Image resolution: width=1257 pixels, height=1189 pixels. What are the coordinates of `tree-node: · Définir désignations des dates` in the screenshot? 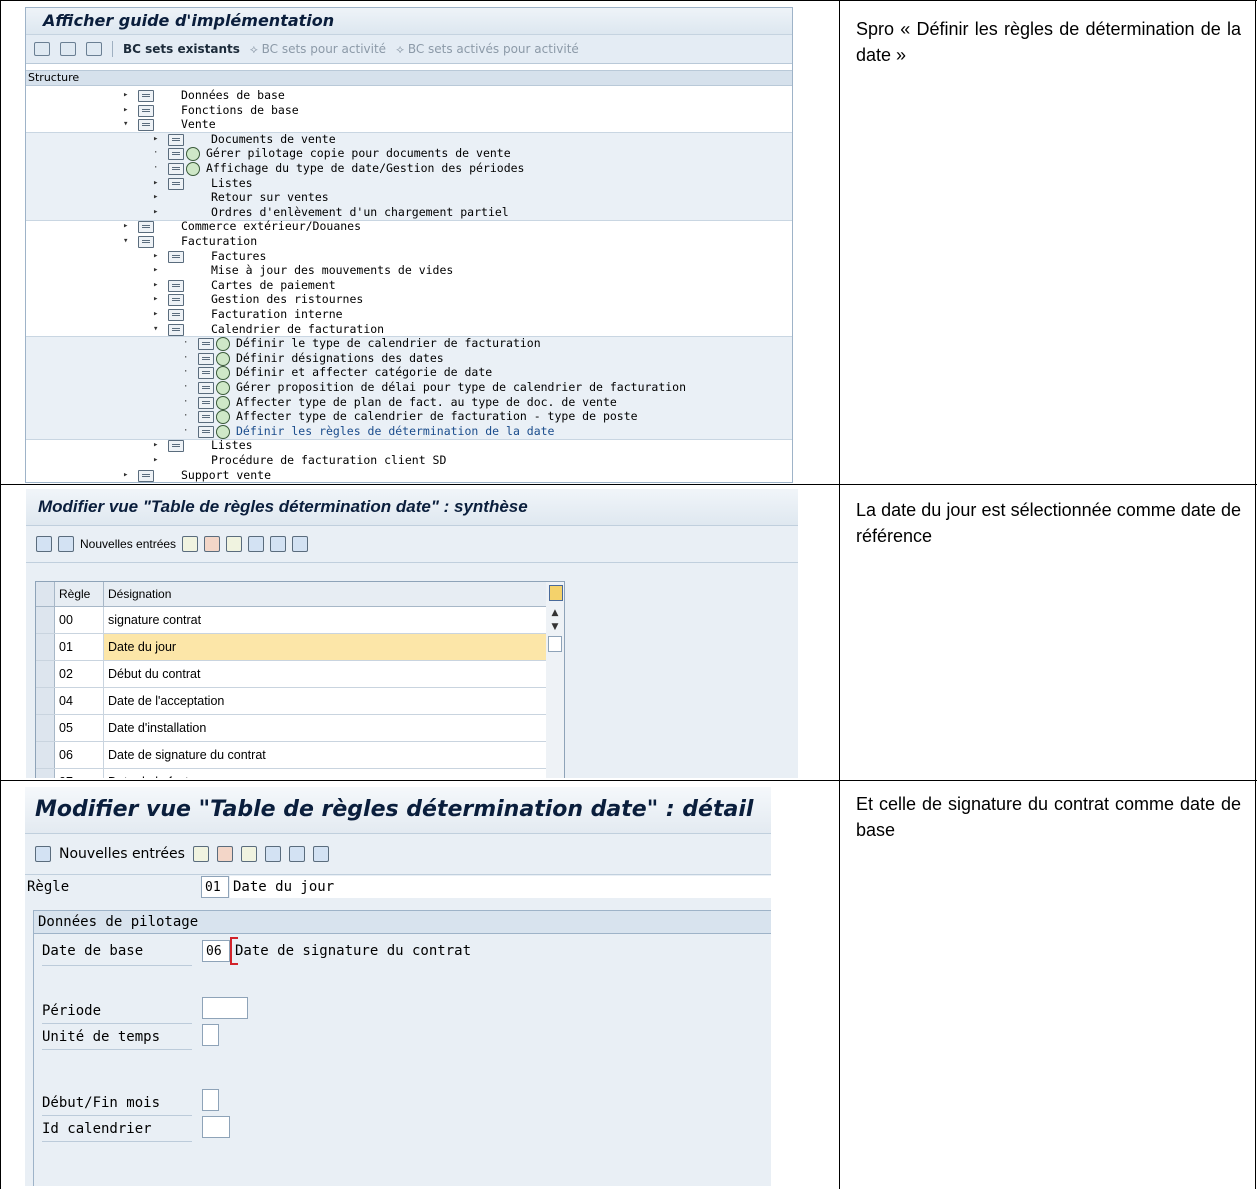 It's located at (409, 358).